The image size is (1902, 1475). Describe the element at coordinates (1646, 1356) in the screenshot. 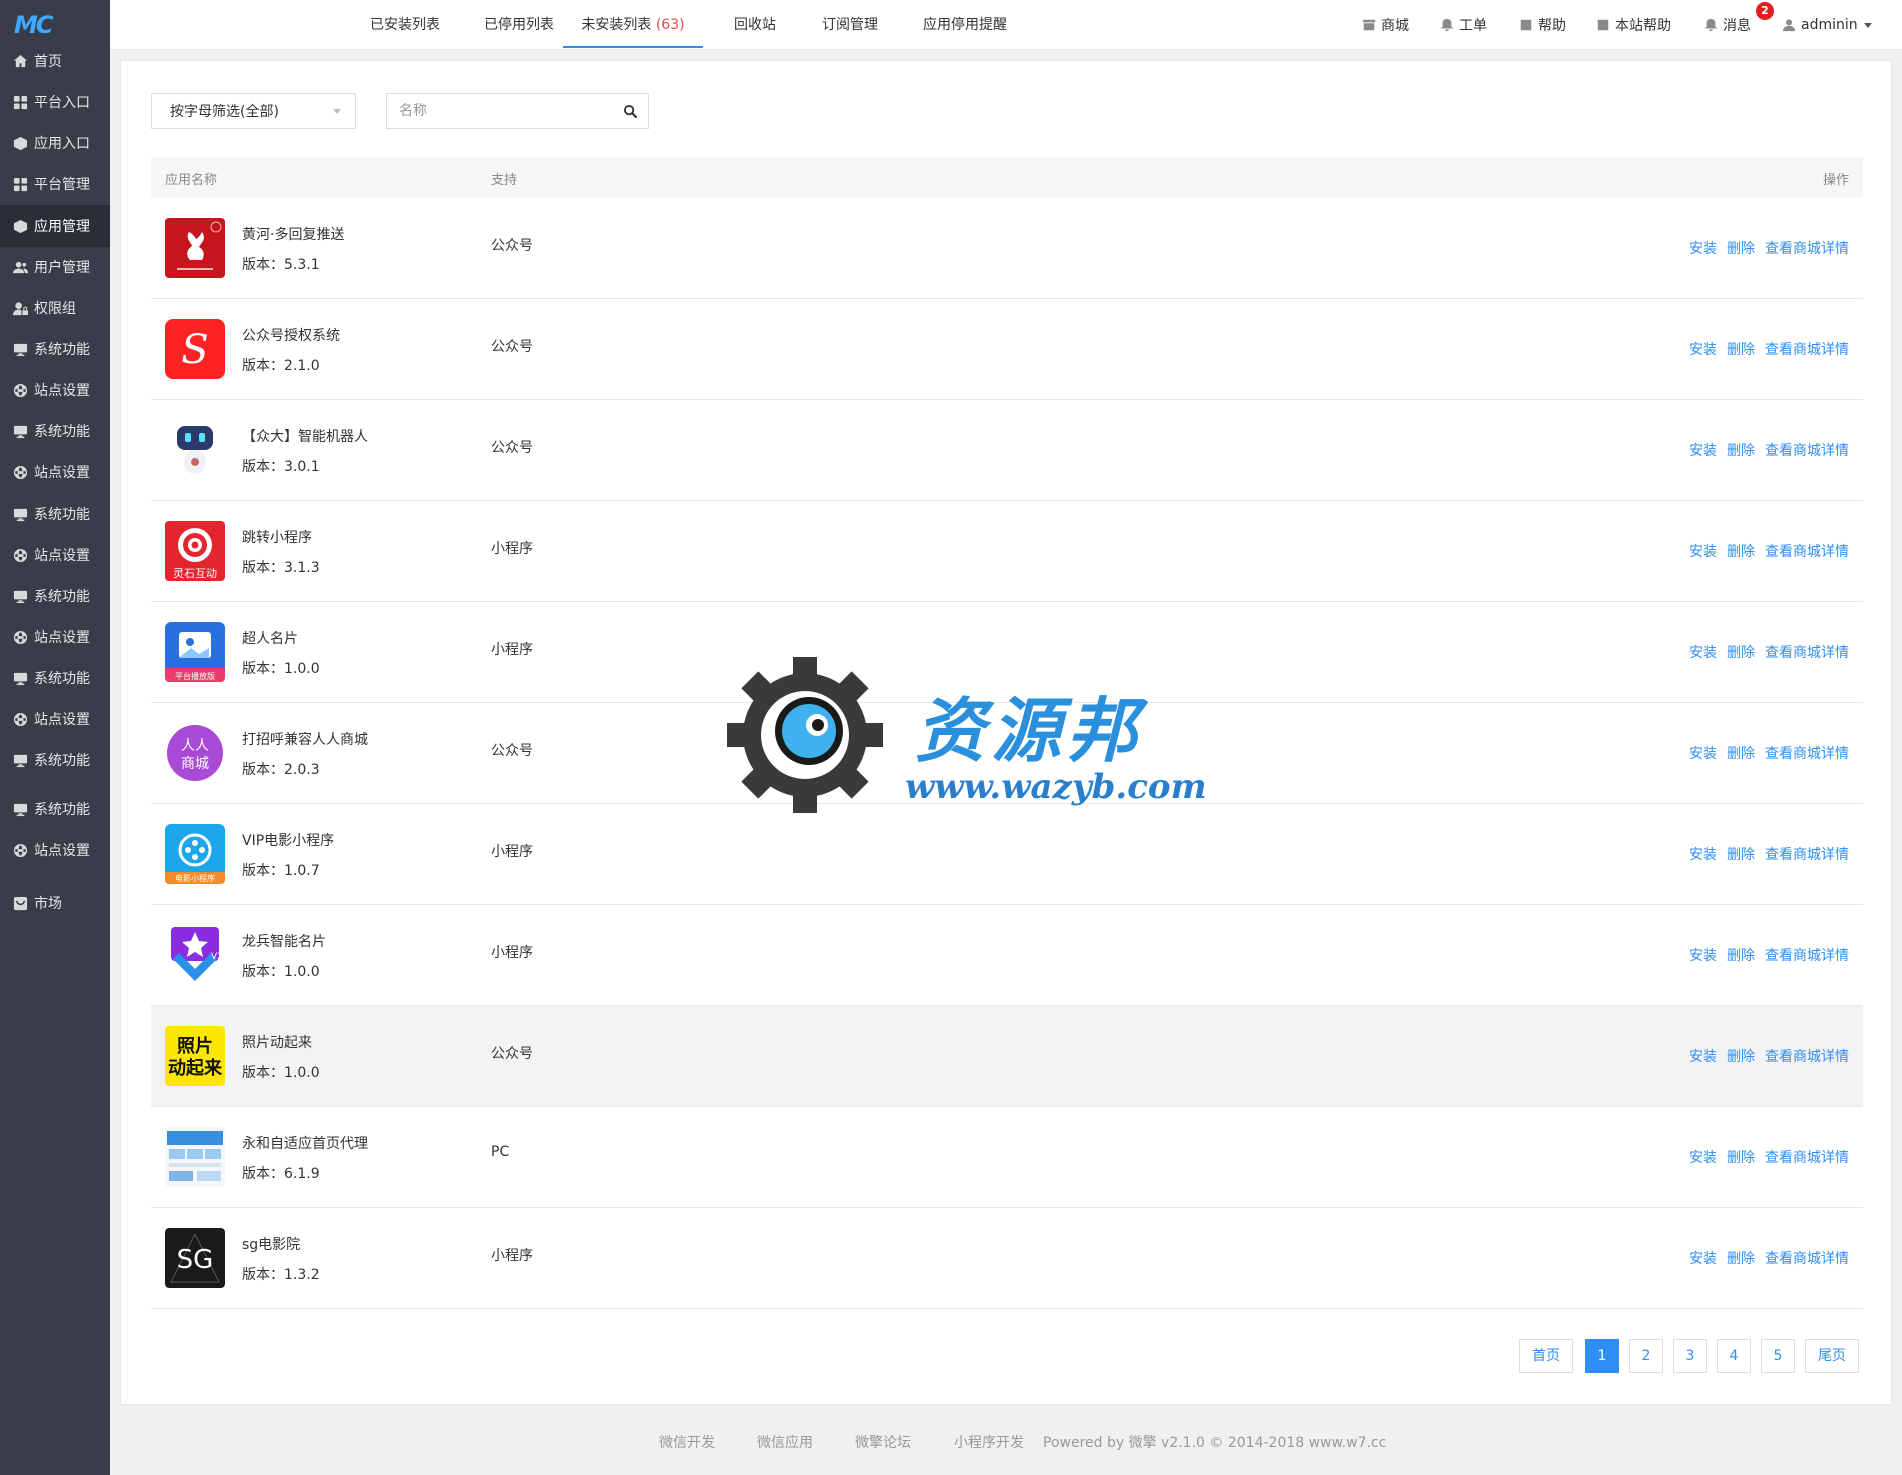

I see `pager-page: 2` at that location.